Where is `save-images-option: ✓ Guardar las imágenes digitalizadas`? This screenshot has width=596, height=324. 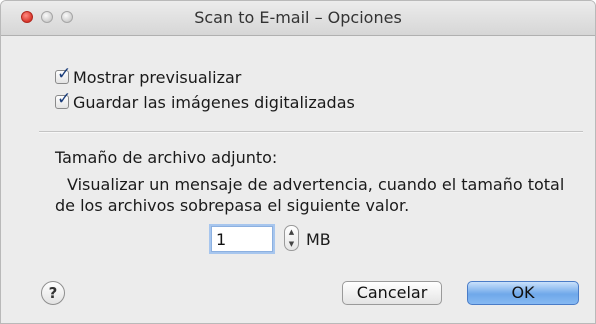 save-images-option: ✓ Guardar las imágenes digitalizadas is located at coordinates (205, 100).